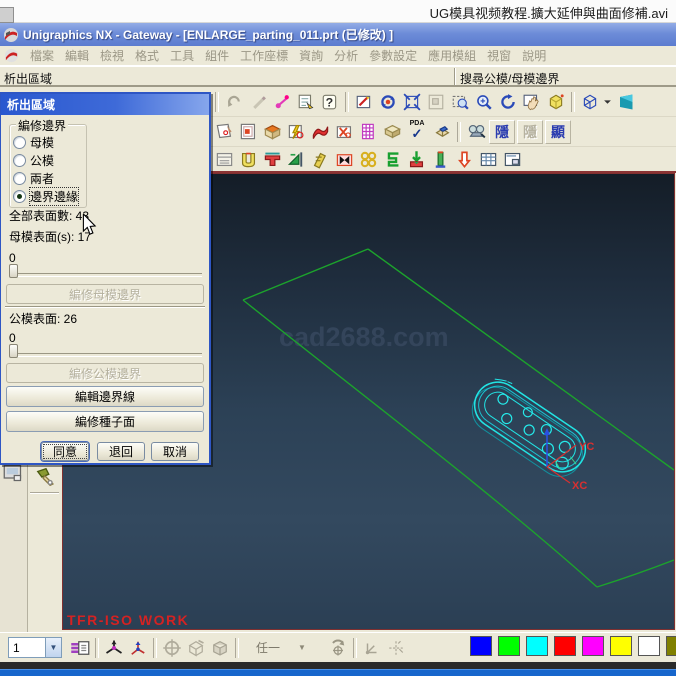 This screenshot has width=676, height=676. I want to click on menu-analysis: 分析, so click(346, 55).